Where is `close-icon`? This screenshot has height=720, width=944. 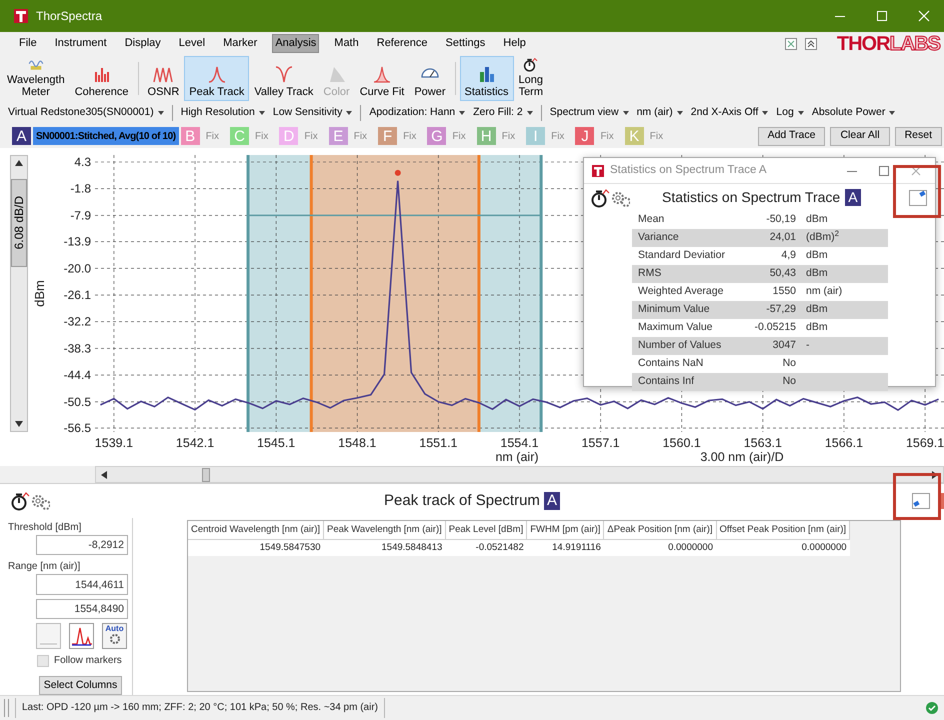
close-icon is located at coordinates (916, 171).